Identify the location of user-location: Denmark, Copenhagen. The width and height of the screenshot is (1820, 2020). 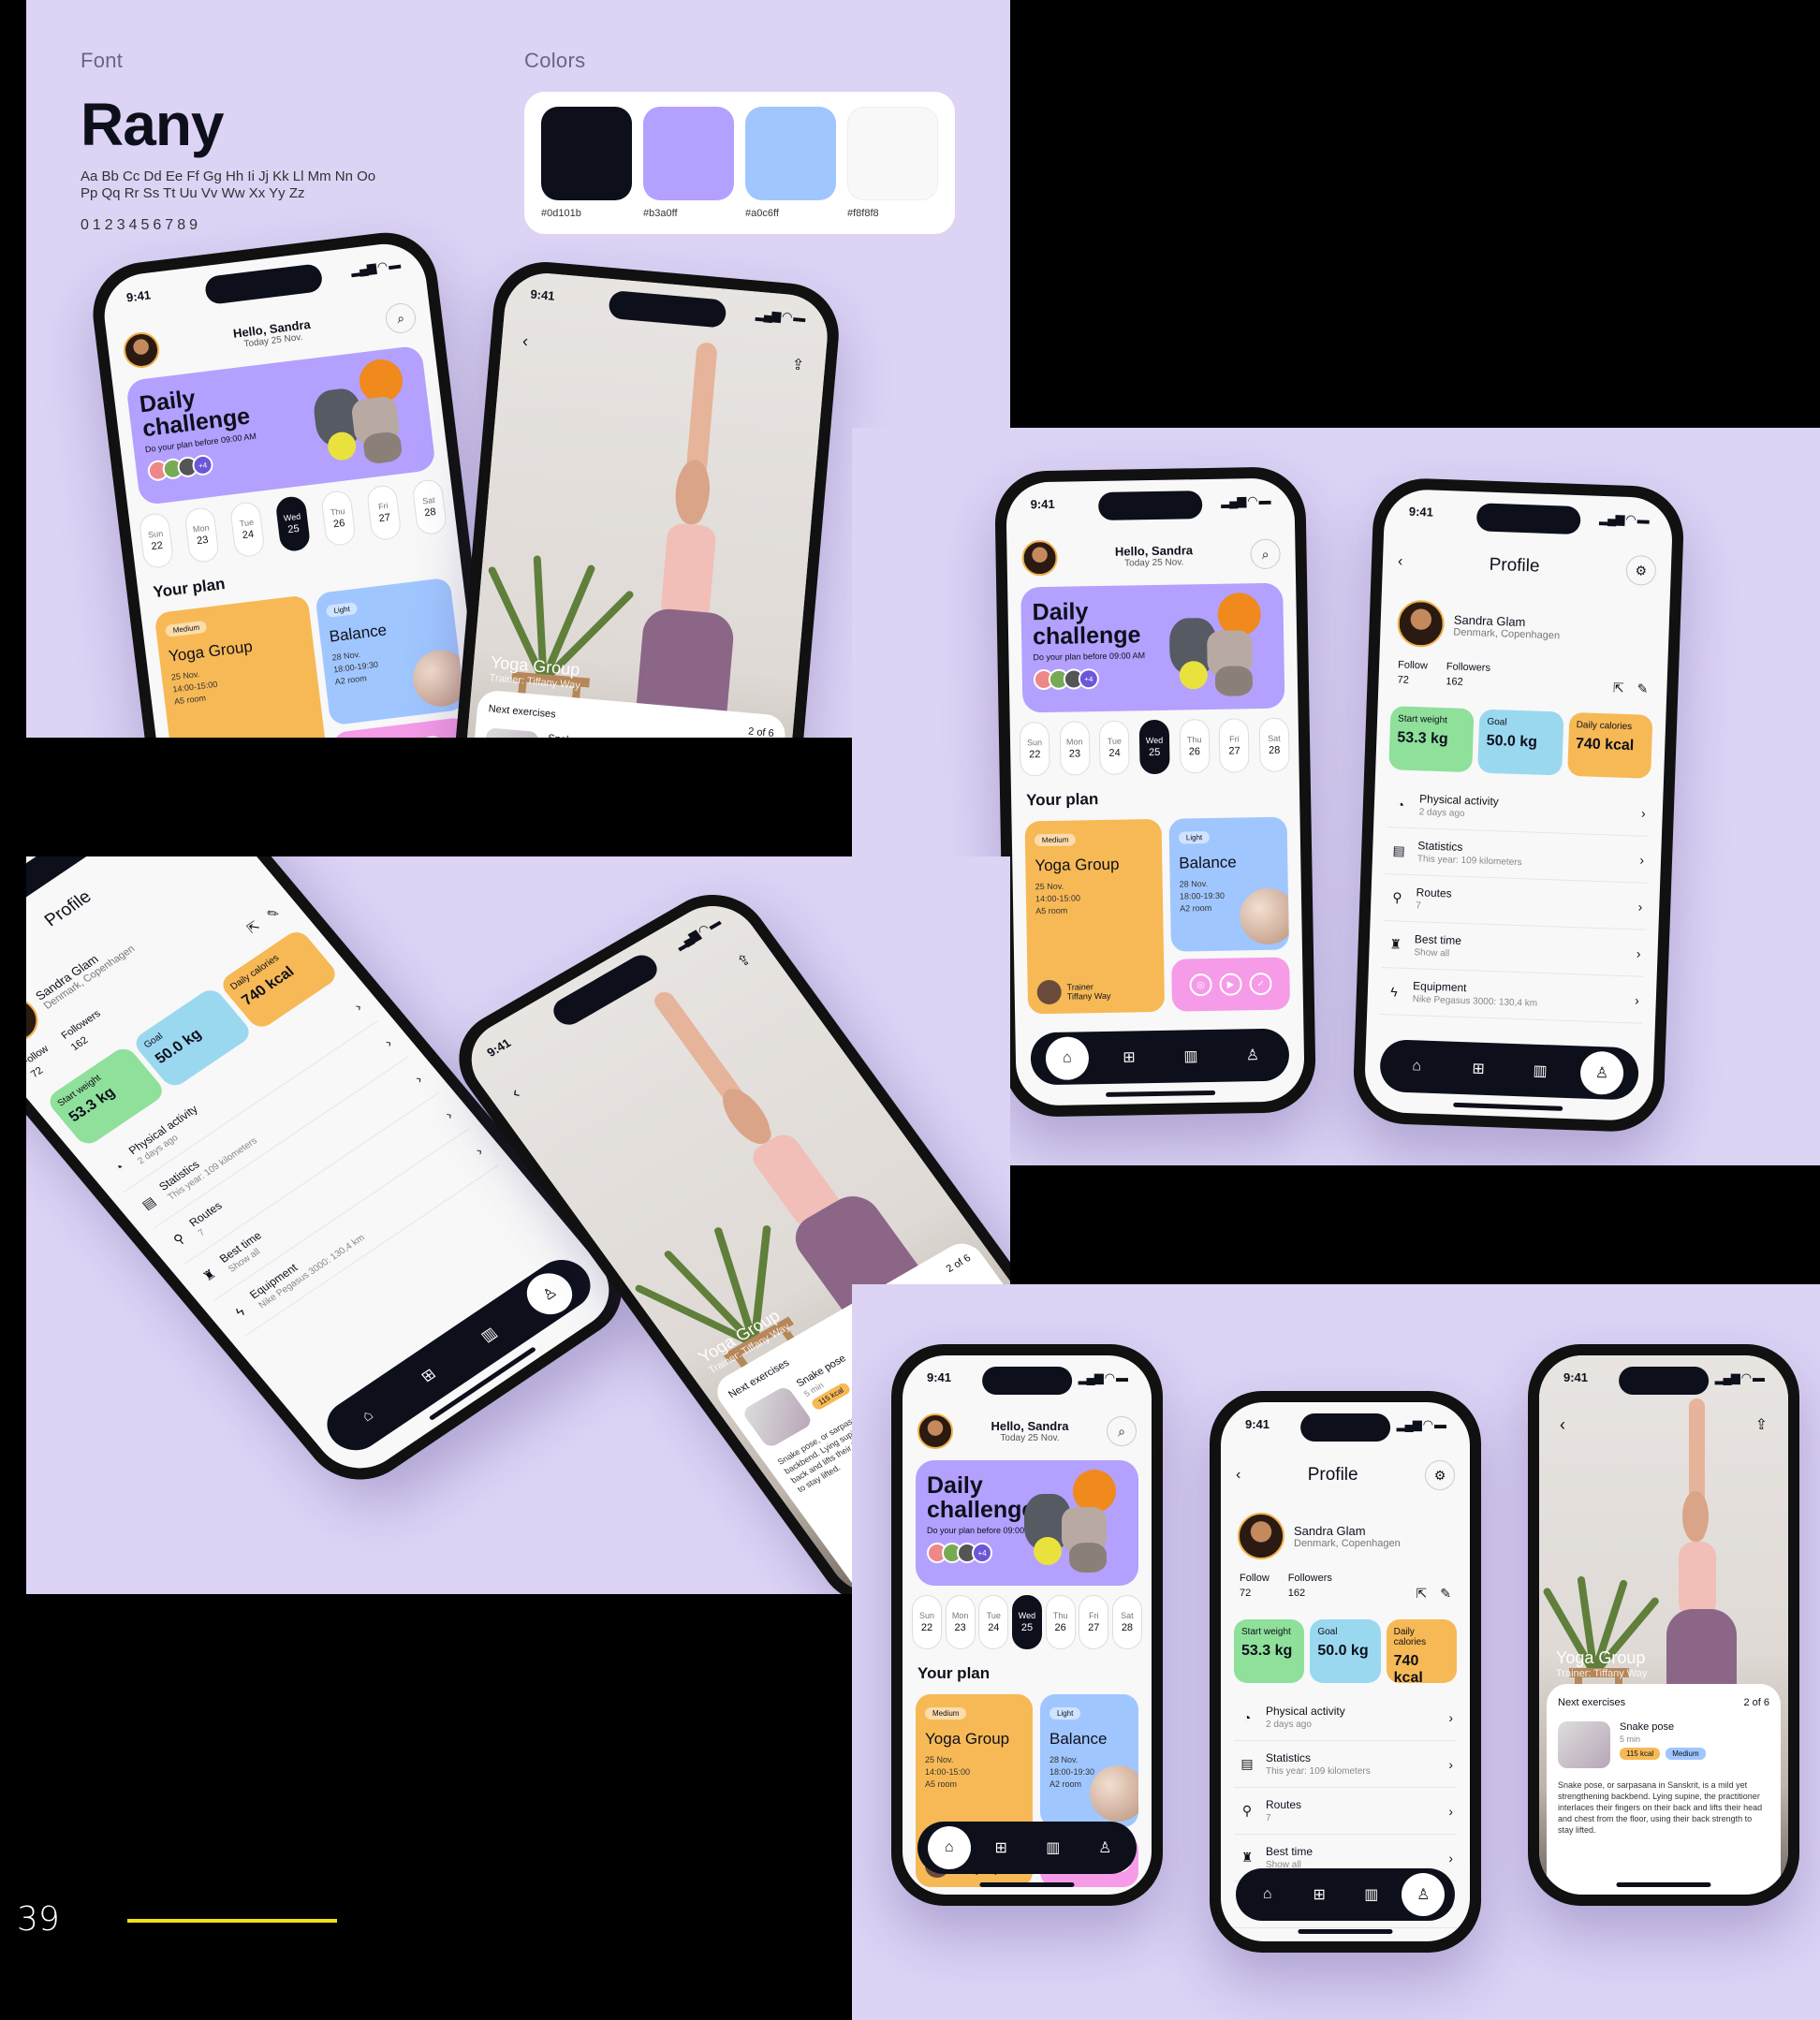
(1507, 633).